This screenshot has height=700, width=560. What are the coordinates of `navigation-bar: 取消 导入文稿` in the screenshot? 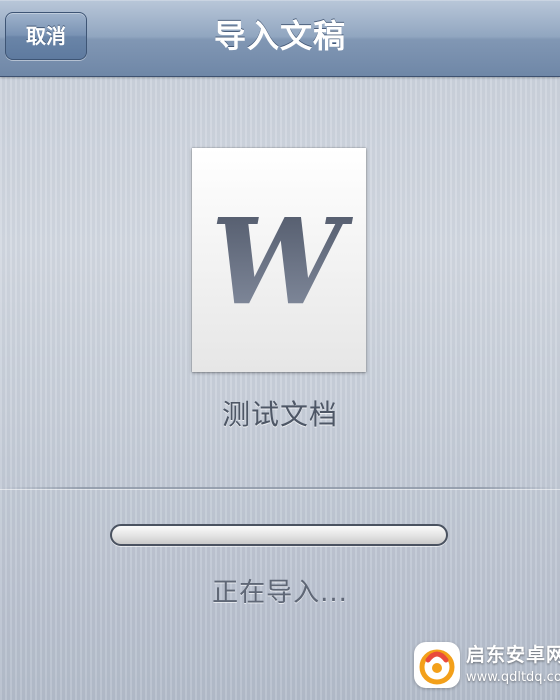 It's located at (280, 38).